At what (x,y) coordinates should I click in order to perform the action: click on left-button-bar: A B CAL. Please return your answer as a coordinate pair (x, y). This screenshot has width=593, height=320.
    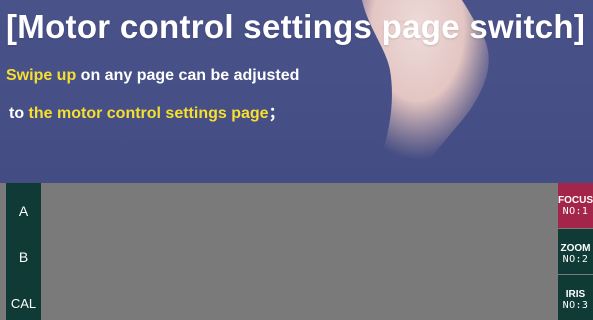
    Looking at the image, I should click on (23, 251).